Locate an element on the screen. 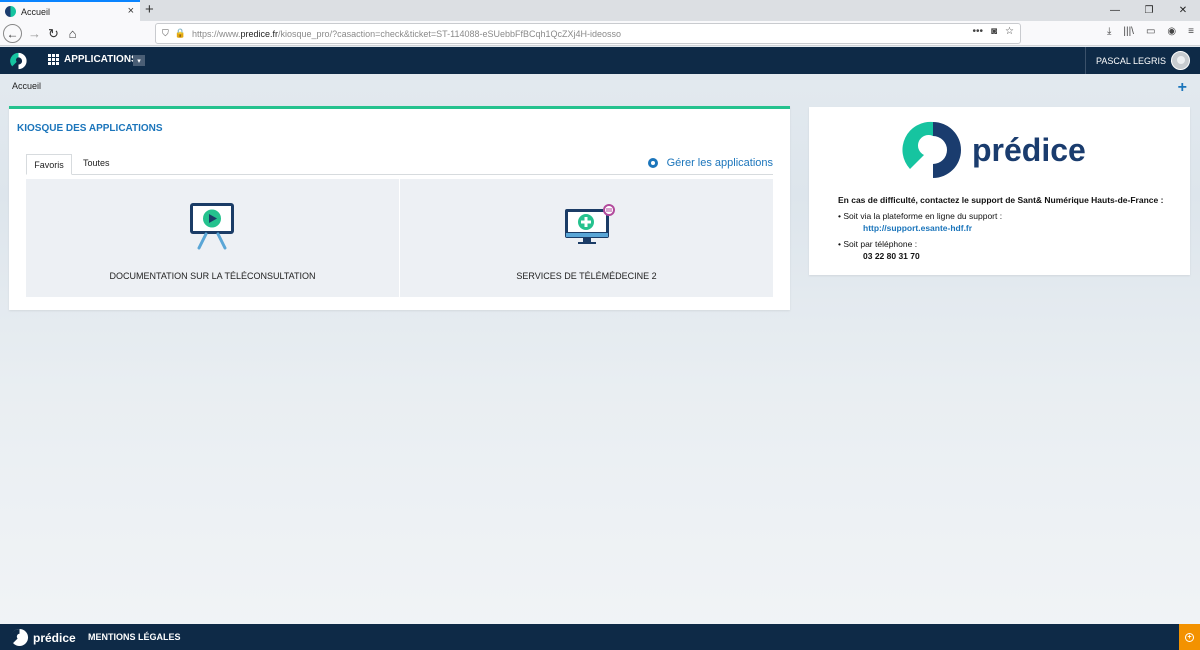 This screenshot has width=1200, height=650. support-link: http://support.esante-hdf.fr is located at coordinates (1013, 229).